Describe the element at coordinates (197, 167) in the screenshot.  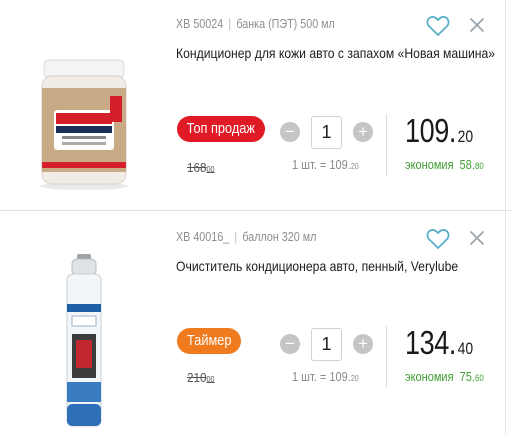
I see `old-price-int: 168` at that location.